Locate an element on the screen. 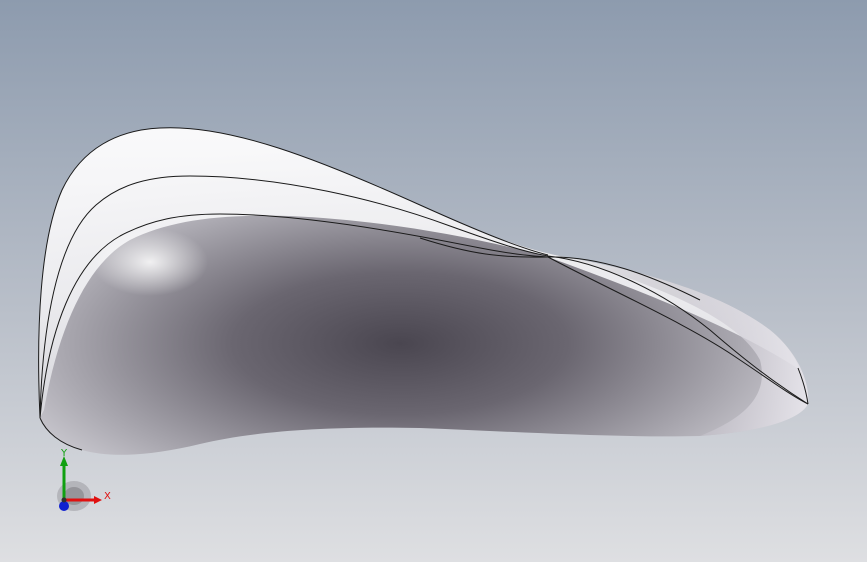 This screenshot has width=867, height=562. triad-origin is located at coordinates (64, 500).